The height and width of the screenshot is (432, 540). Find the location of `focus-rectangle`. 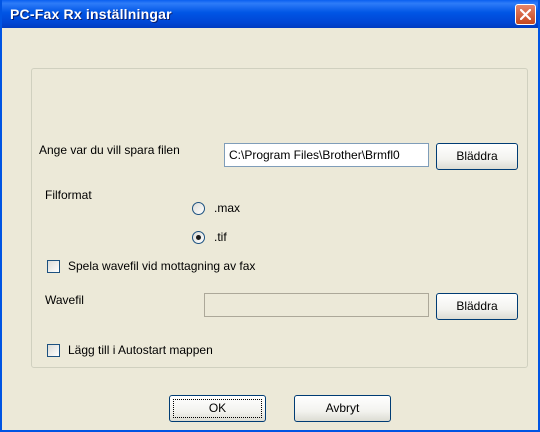

focus-rectangle is located at coordinates (217, 408).